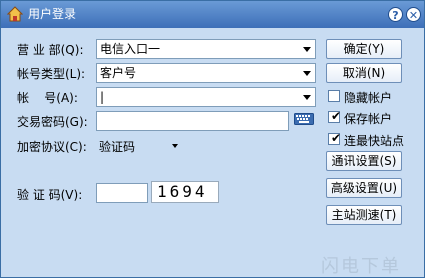 This screenshot has width=425, height=278. I want to click on account-type-value: 客户号, so click(118, 73).